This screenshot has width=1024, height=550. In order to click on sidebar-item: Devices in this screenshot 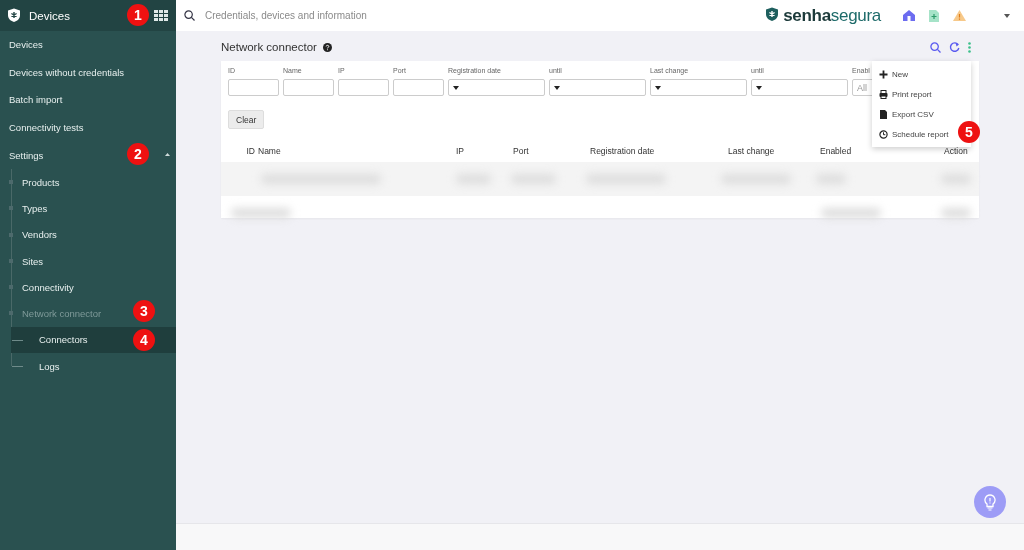, I will do `click(26, 45)`.